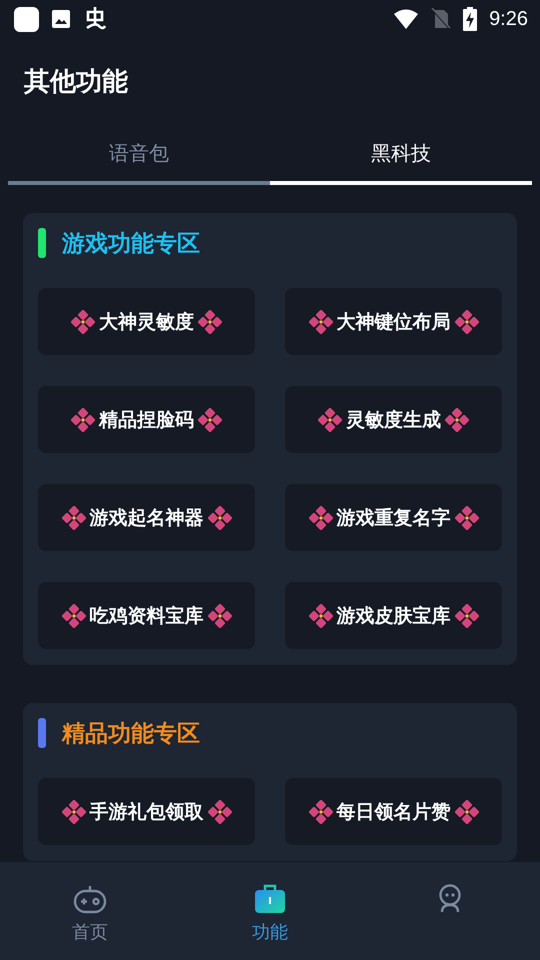 The image size is (540, 960). I want to click on feature-button: 大神键位布局, so click(393, 321).